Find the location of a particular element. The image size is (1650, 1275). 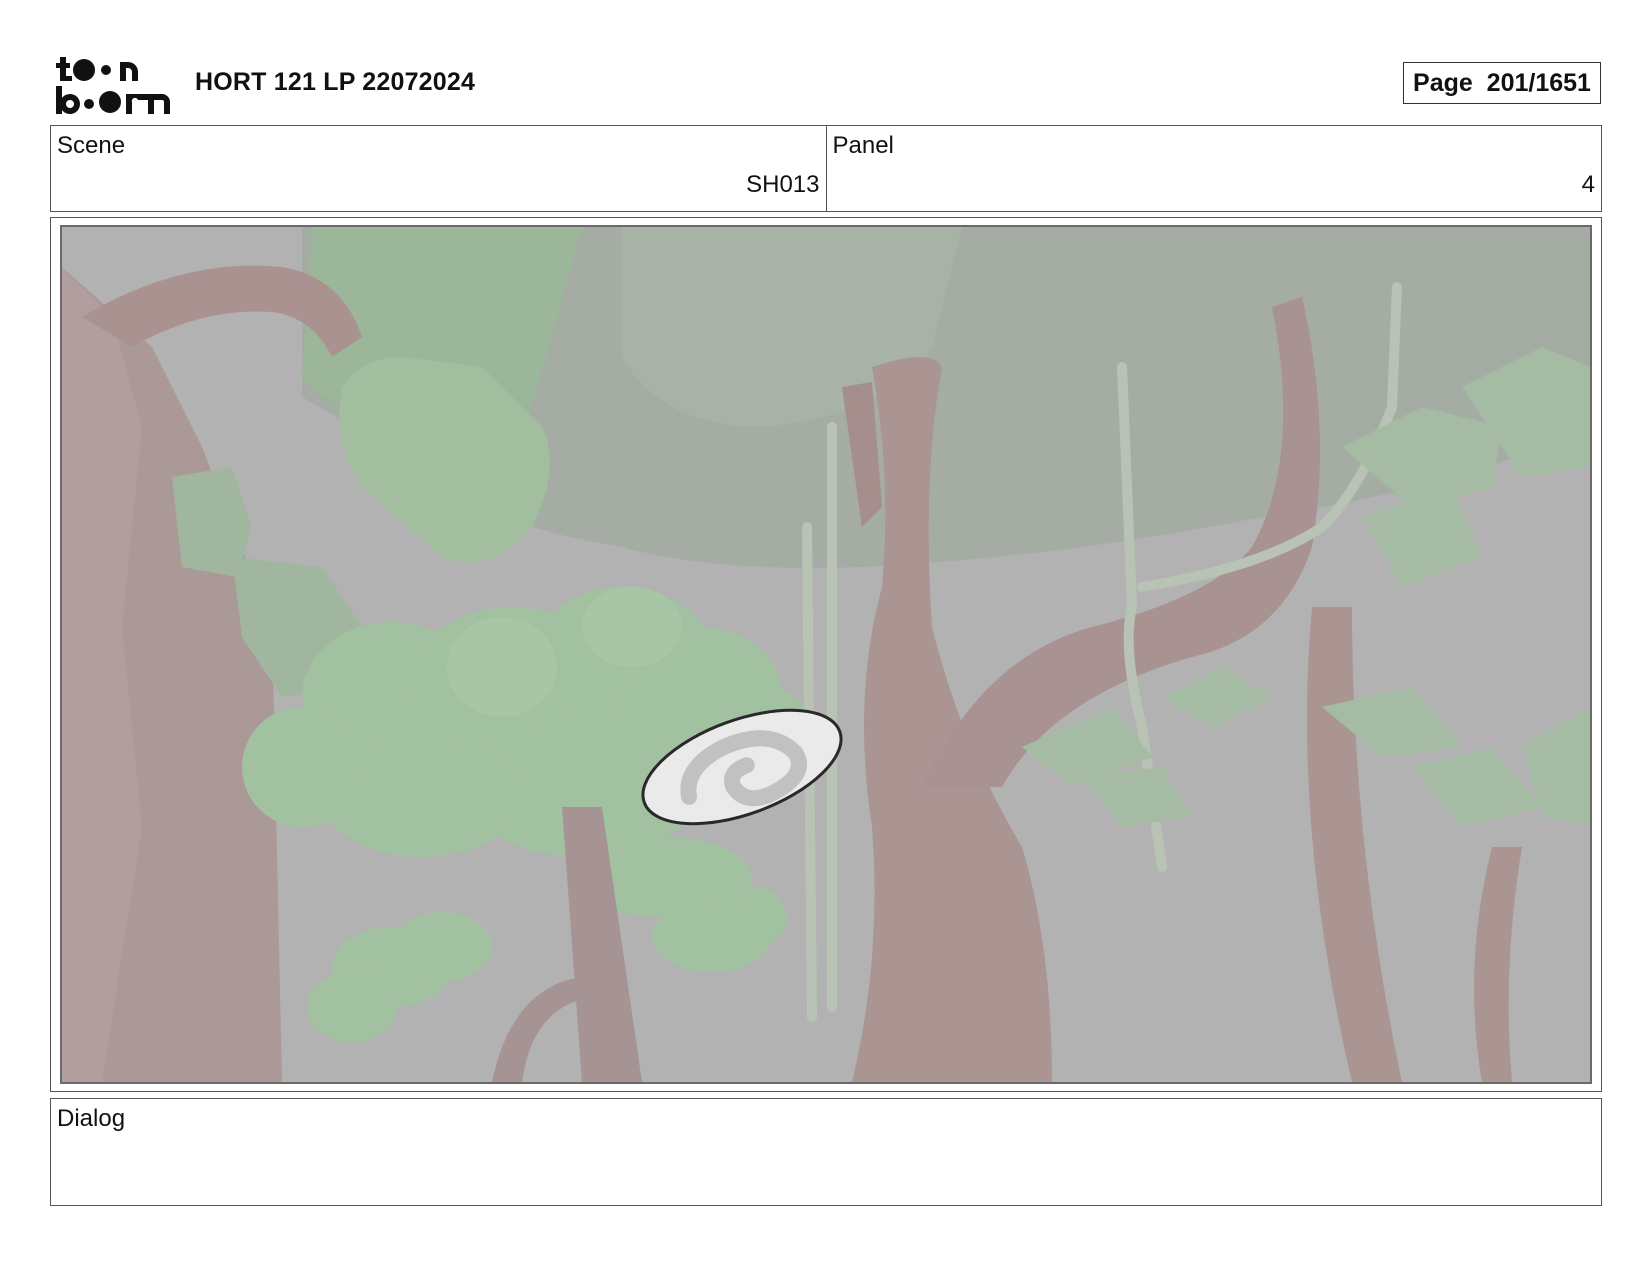

scene-cell: Scene SH013 is located at coordinates (438, 168).